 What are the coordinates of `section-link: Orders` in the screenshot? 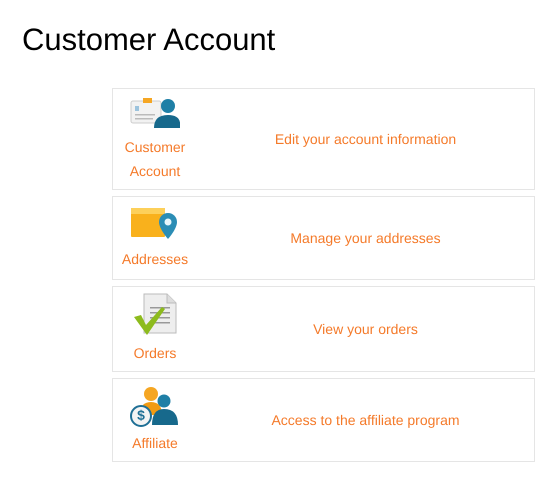 It's located at (155, 353).